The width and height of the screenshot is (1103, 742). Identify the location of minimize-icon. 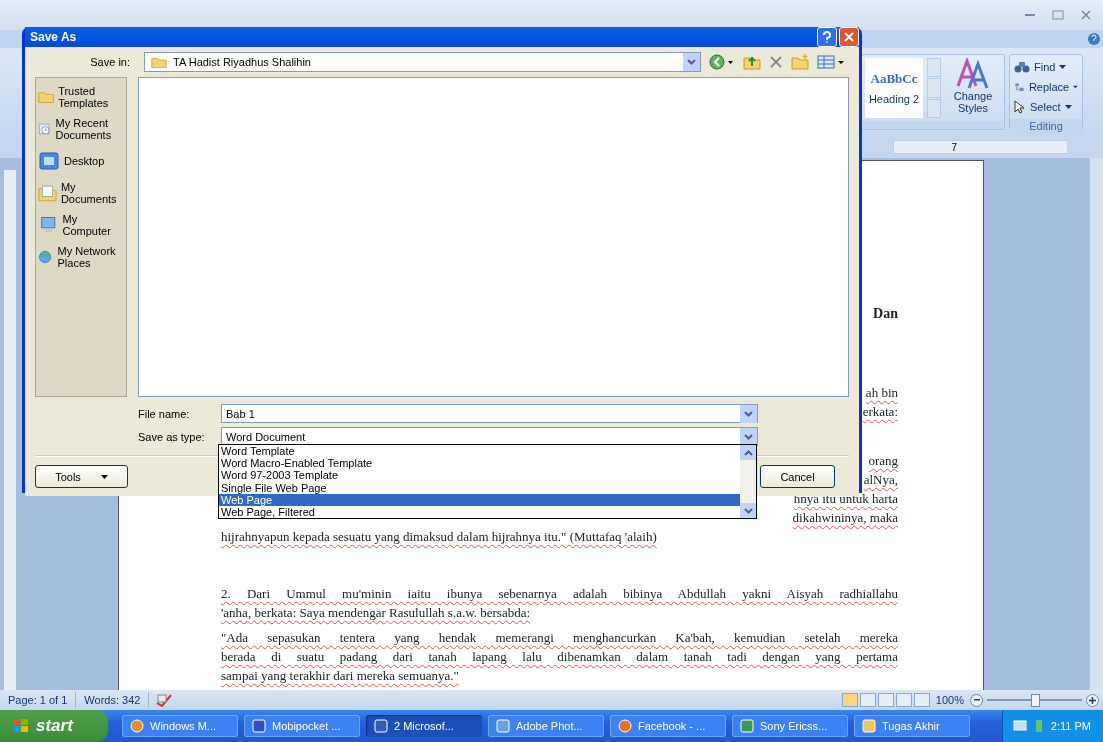
(1030, 15).